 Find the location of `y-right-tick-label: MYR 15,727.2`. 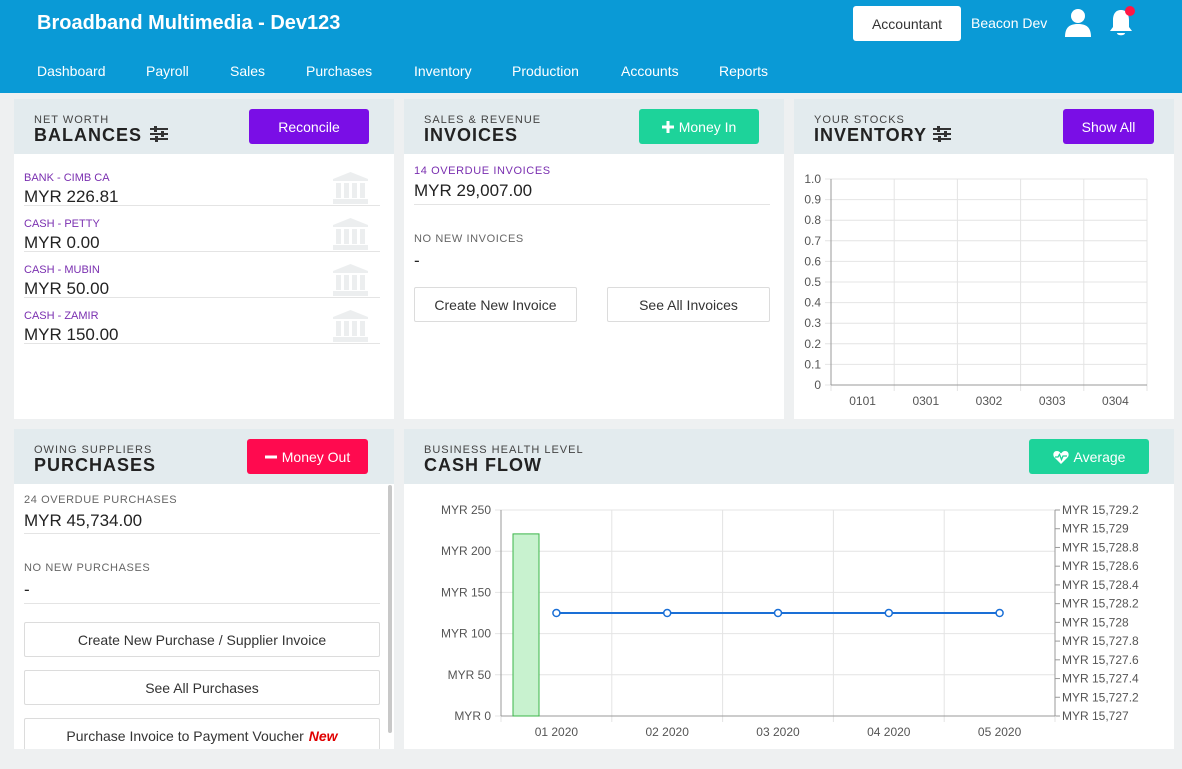

y-right-tick-label: MYR 15,727.2 is located at coordinates (1100, 697).